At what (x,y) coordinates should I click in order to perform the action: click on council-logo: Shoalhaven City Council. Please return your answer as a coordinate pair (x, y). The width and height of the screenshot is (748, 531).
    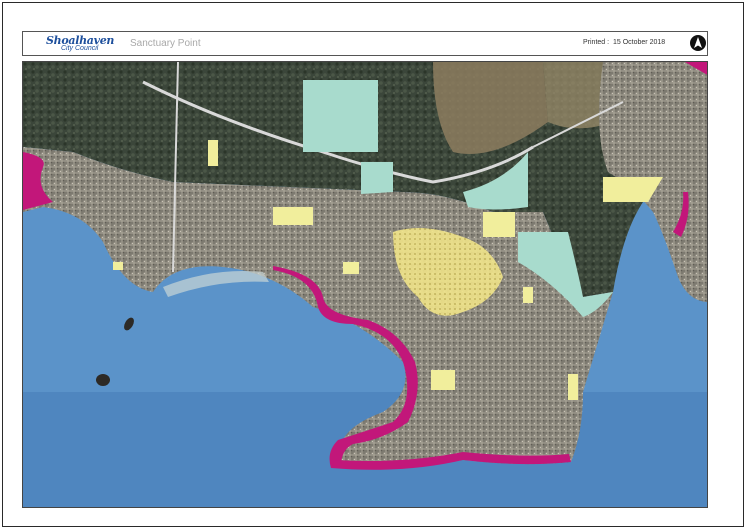
    Looking at the image, I should click on (83, 44).